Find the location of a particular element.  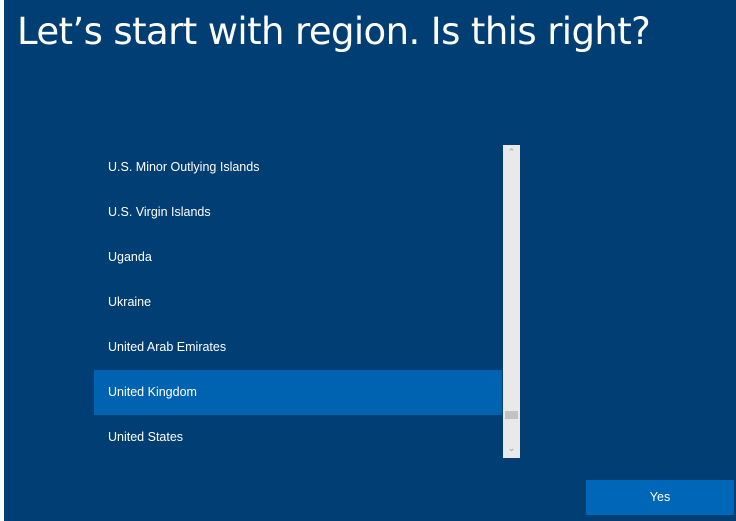

region-list-scrollbar: ⌃ ⌄ is located at coordinates (511, 301).